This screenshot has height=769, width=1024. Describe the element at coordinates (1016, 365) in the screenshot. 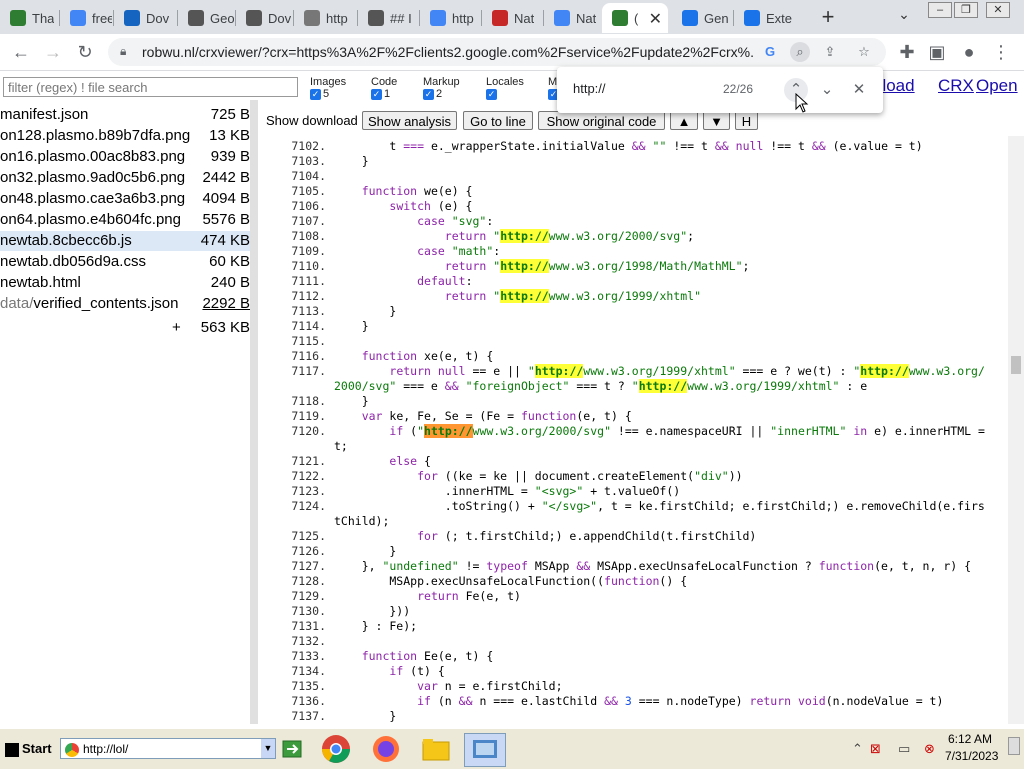

I see `scrollbar-thumb` at that location.